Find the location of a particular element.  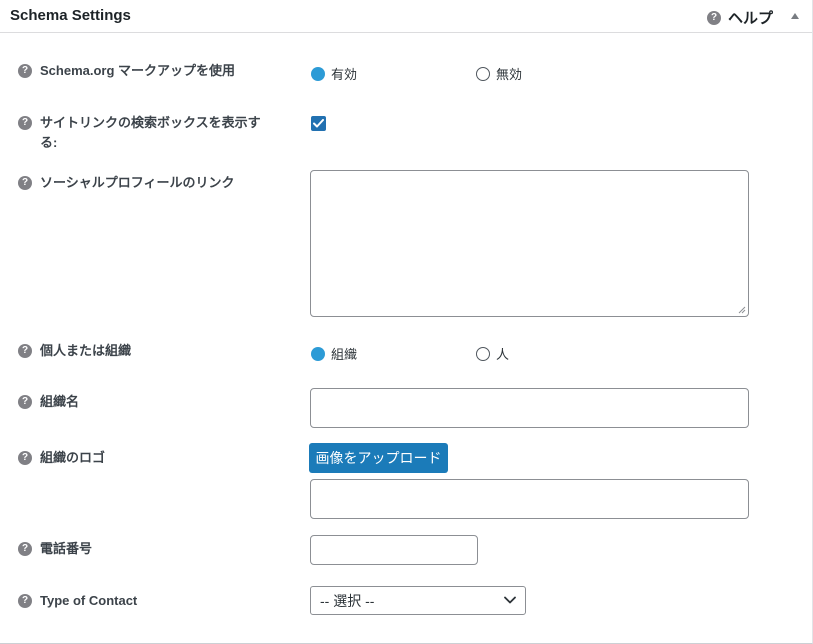

radio-markup-enabled-label: 有効 is located at coordinates (344, 74).